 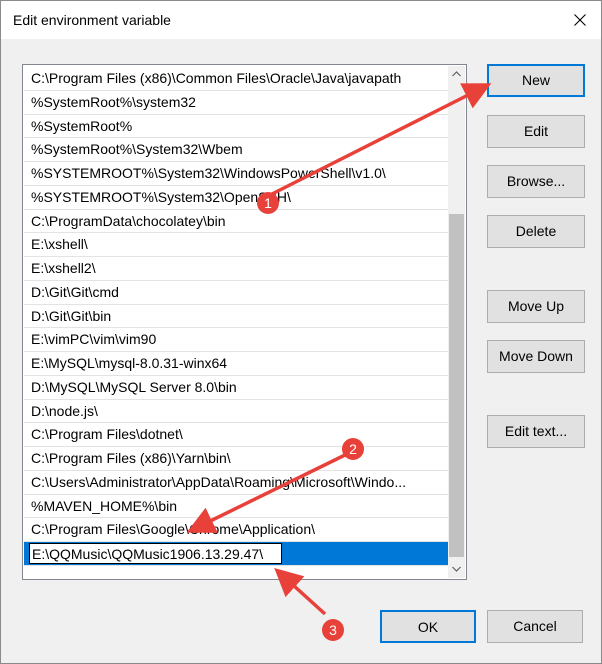 I want to click on list-item: E:\xshell2\, so click(x=236, y=269).